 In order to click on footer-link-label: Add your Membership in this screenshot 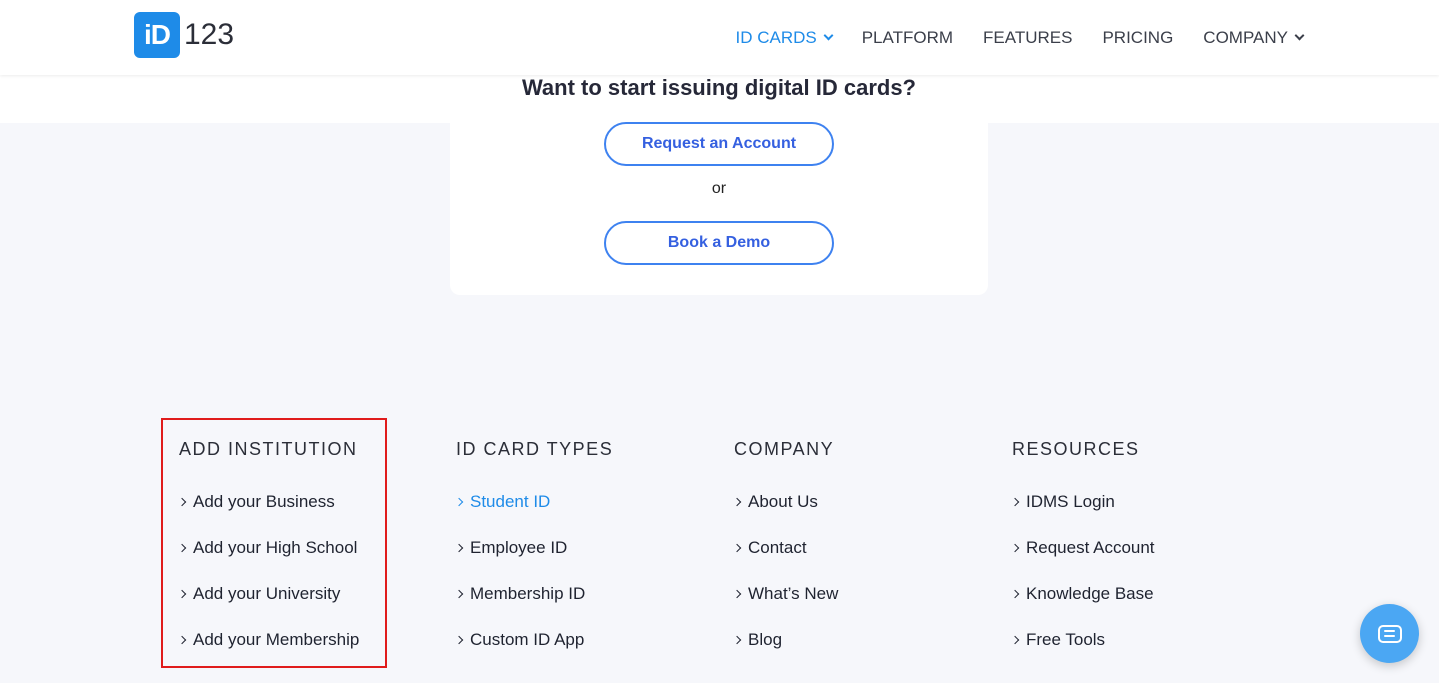, I will do `click(276, 639)`.